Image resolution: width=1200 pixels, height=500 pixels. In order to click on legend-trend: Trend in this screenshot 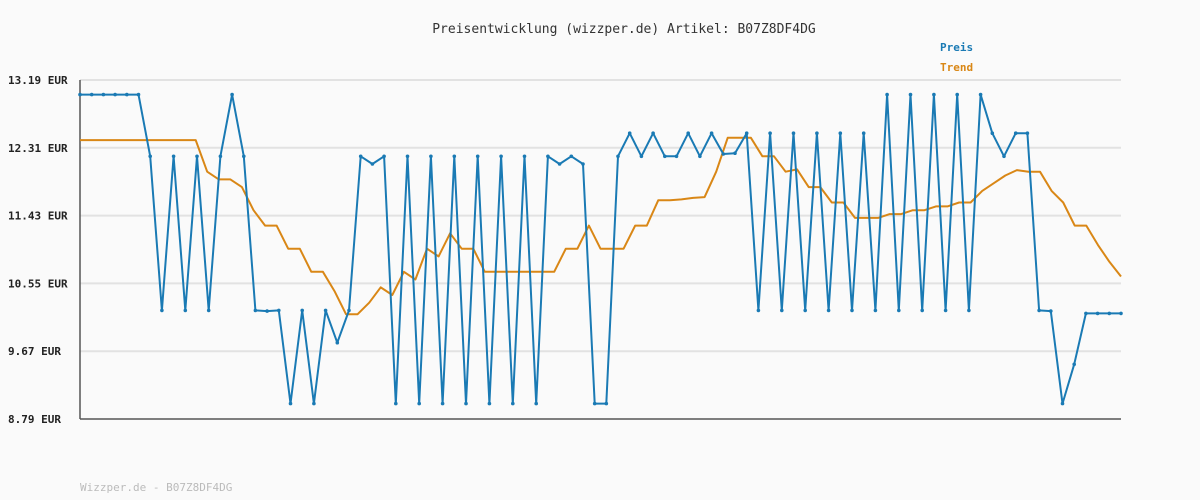, I will do `click(956, 67)`.